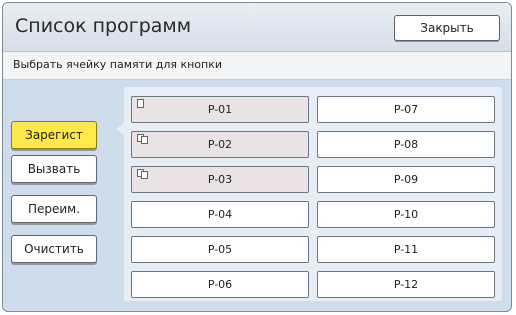  I want to click on memory-cell-p11: P-11, so click(406, 249).